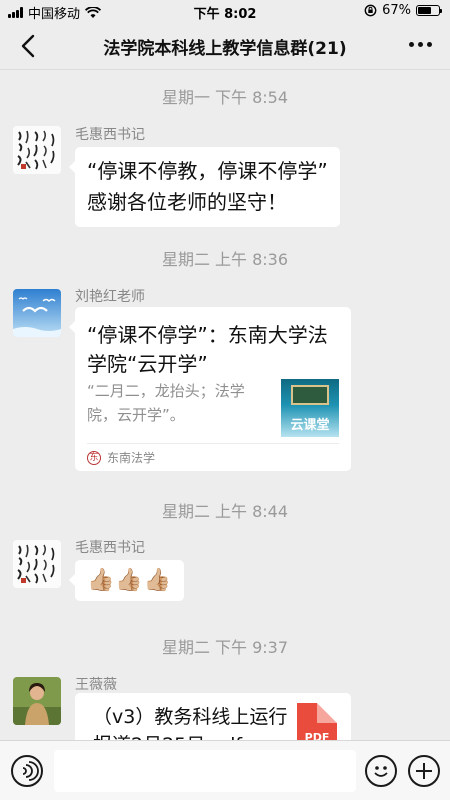 The width and height of the screenshot is (450, 800). What do you see at coordinates (225, 511) in the screenshot?
I see `timestamp: 星期二 上午 8:44` at bounding box center [225, 511].